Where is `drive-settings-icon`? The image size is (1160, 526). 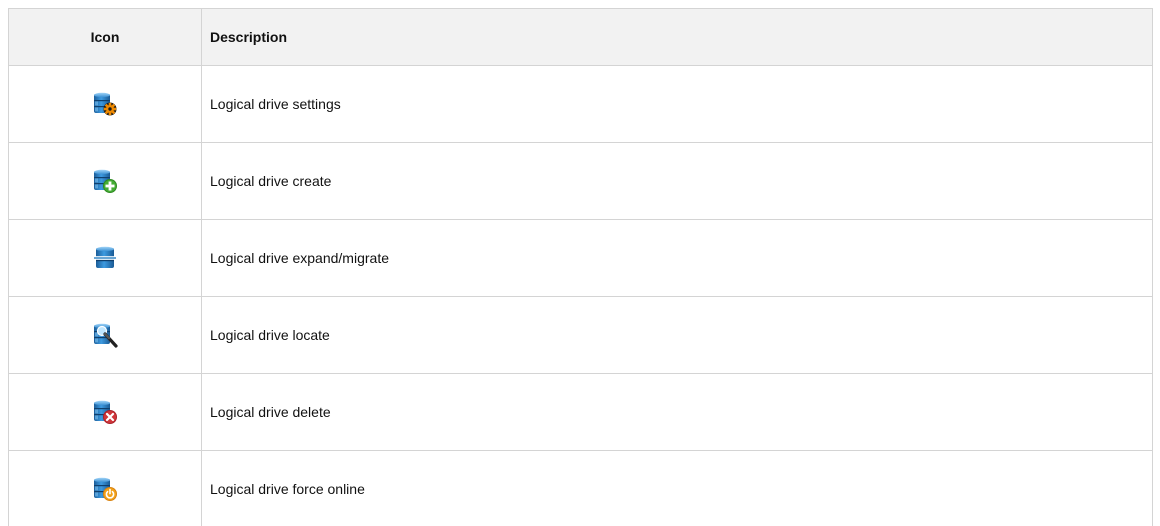
drive-settings-icon is located at coordinates (105, 104).